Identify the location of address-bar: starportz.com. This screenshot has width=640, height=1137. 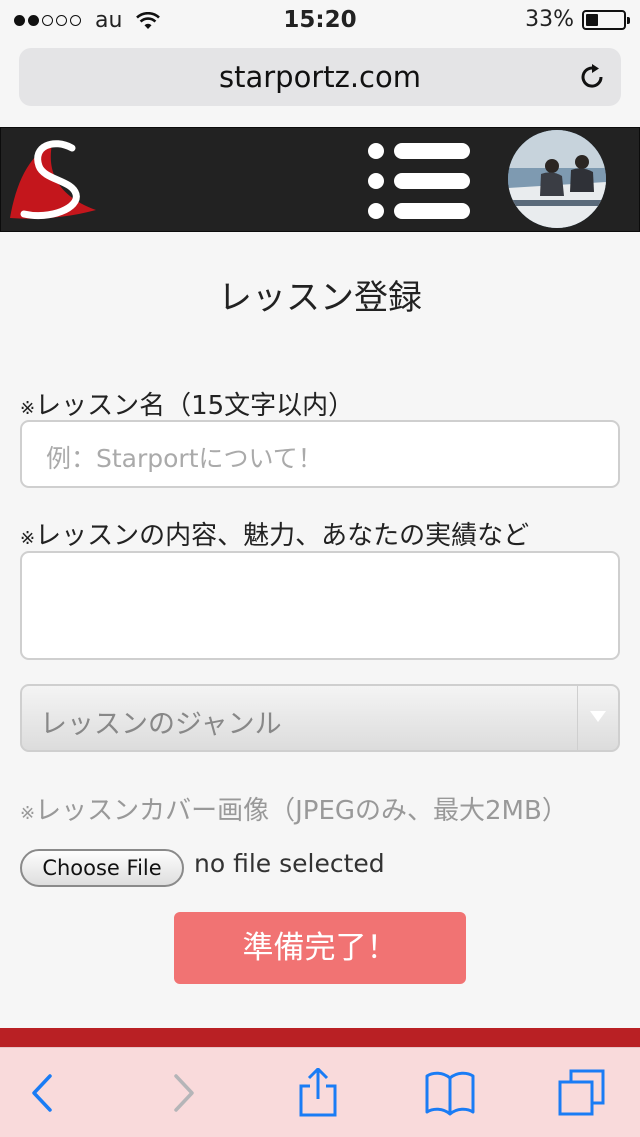
(320, 77).